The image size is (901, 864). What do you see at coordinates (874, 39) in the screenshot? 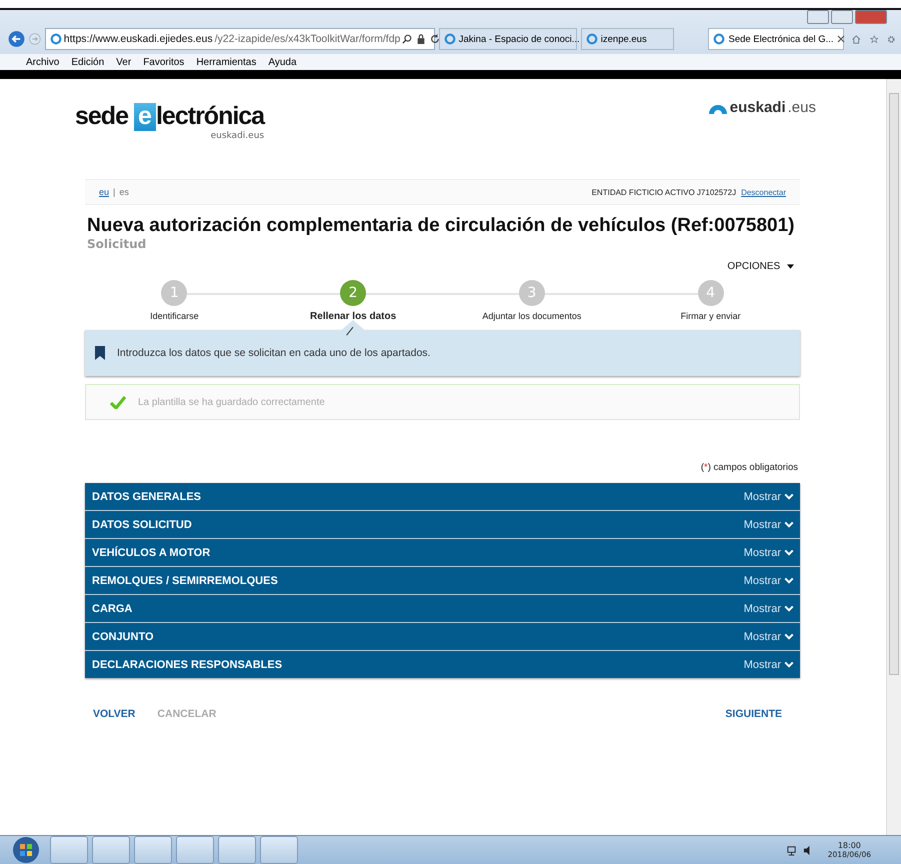
I see `star-icon` at bounding box center [874, 39].